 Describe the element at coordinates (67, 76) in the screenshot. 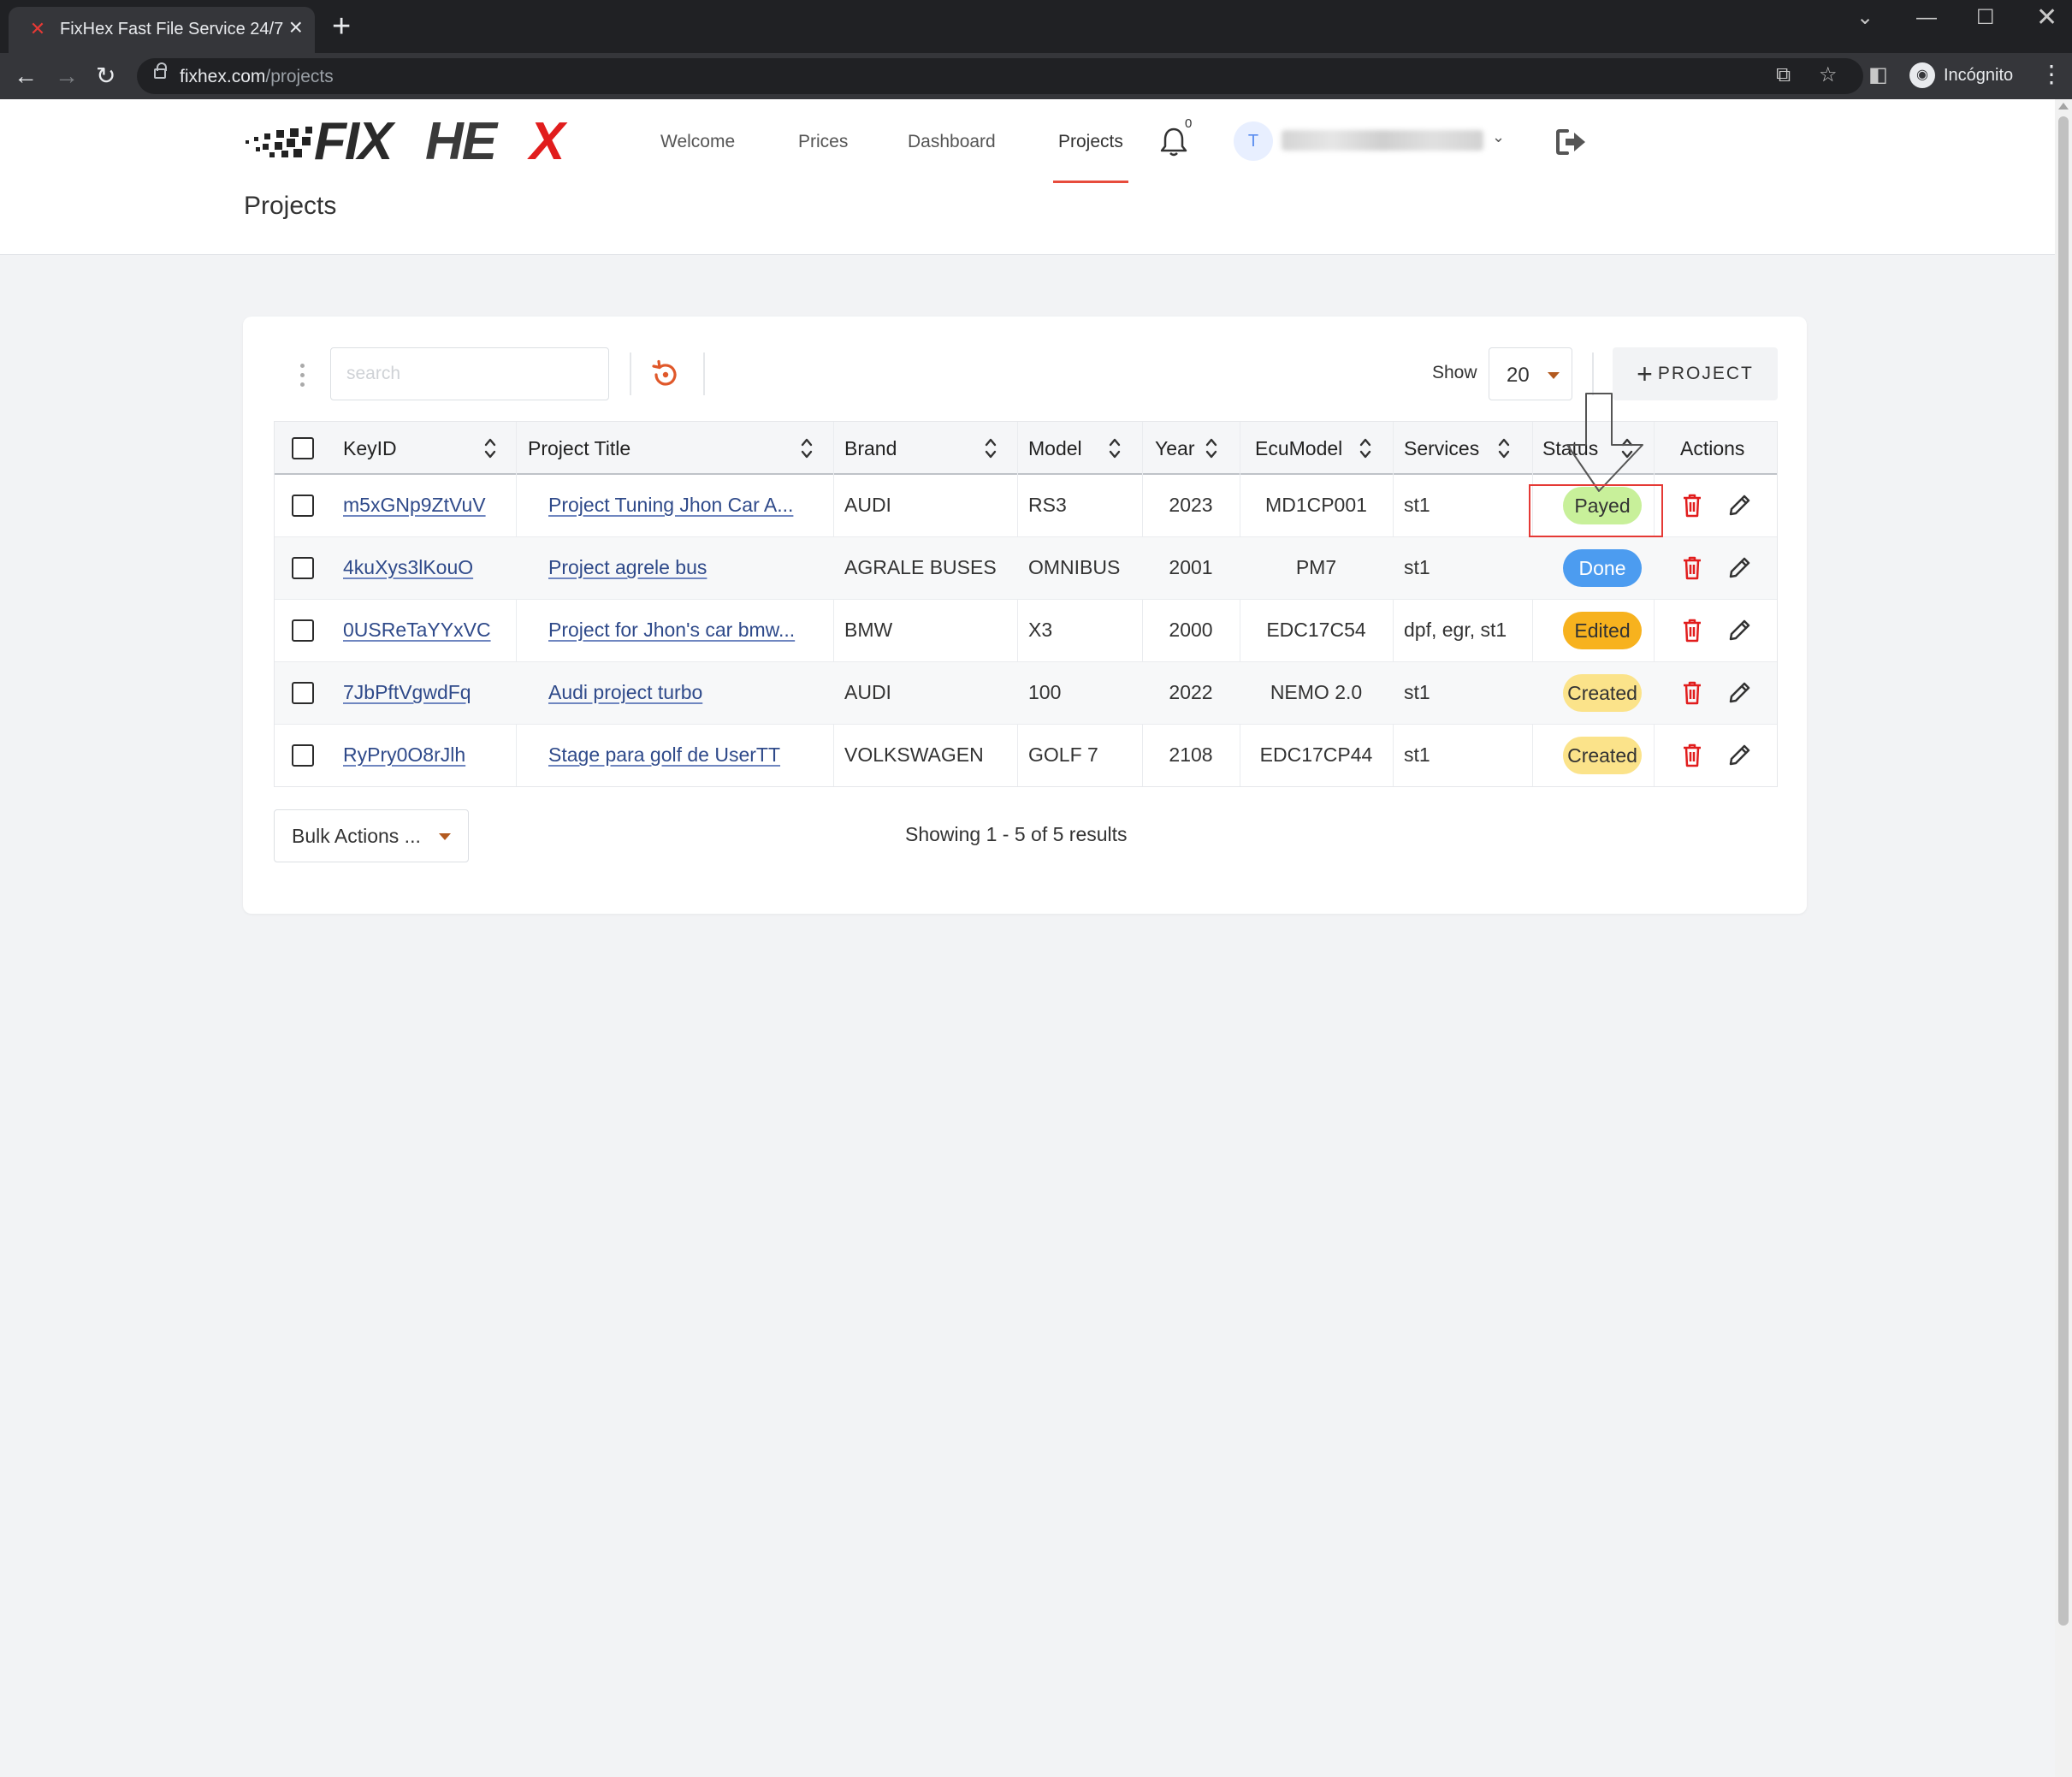

I see `forward-icon: →` at that location.